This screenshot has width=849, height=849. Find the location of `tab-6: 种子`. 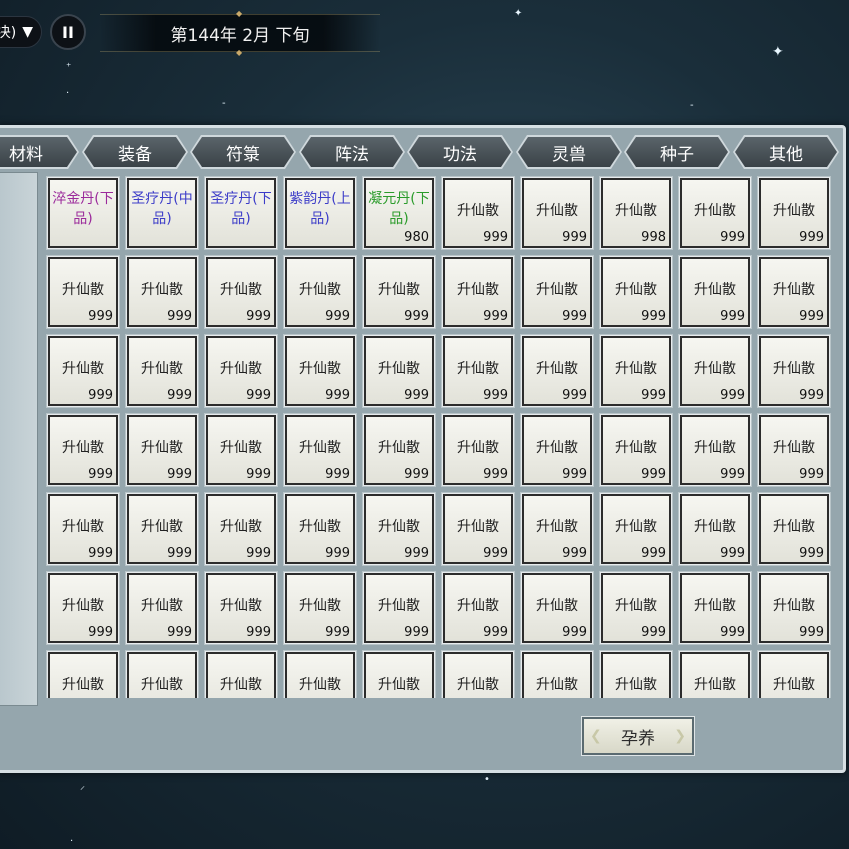

tab-6: 种子 is located at coordinates (677, 152).